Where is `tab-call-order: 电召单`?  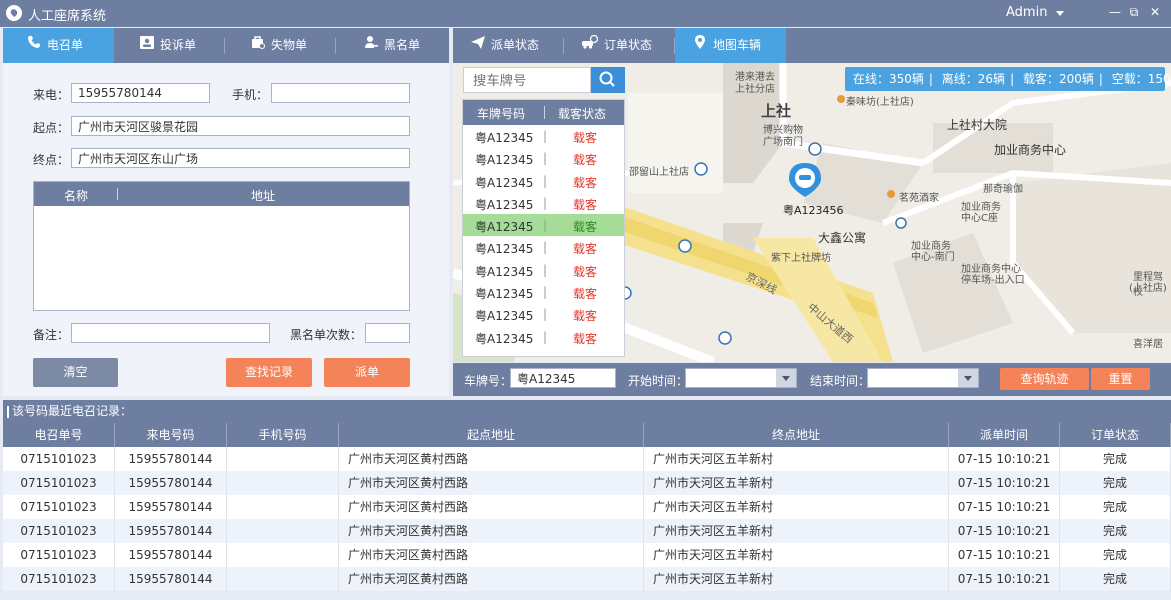
tab-call-order: 电召单 is located at coordinates (58, 45).